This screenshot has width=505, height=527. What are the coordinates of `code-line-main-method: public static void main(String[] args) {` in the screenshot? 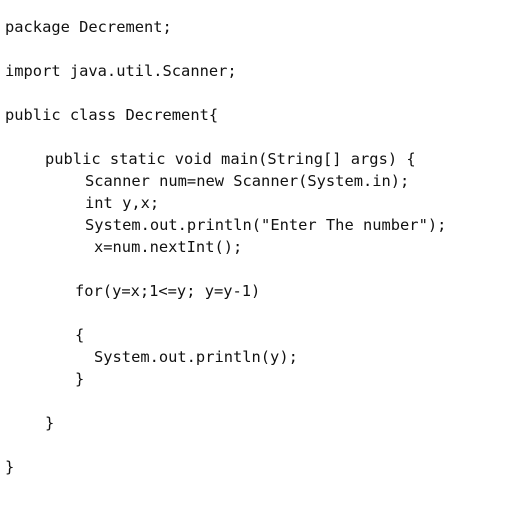 It's located at (230, 159).